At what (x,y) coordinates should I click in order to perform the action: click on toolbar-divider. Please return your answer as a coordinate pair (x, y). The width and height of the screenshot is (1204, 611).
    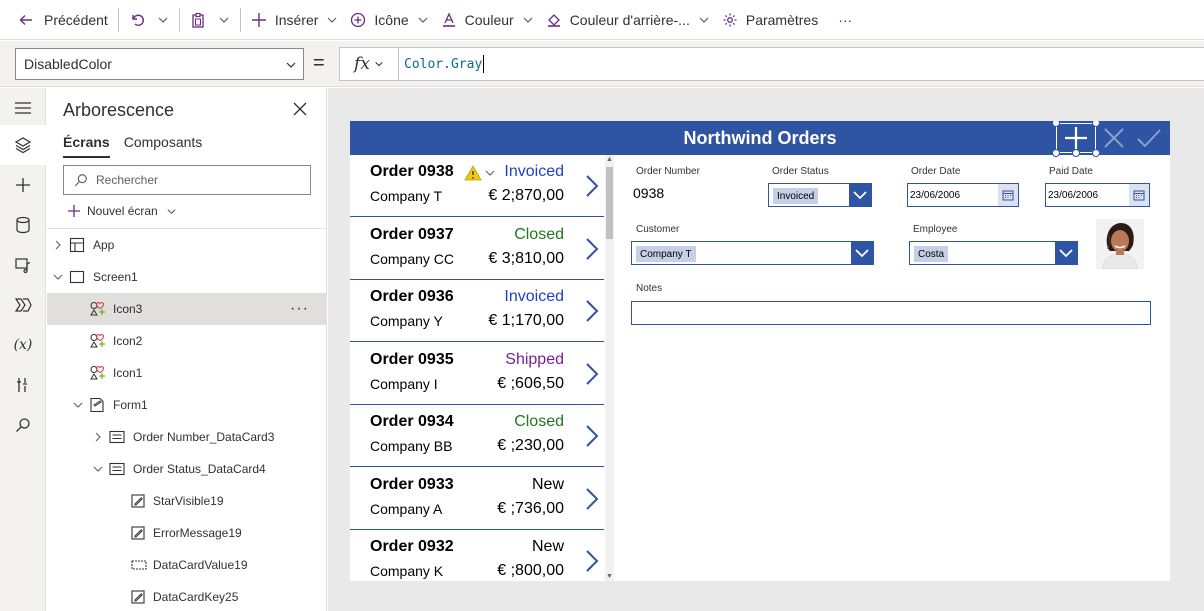
    Looking at the image, I should click on (118, 19).